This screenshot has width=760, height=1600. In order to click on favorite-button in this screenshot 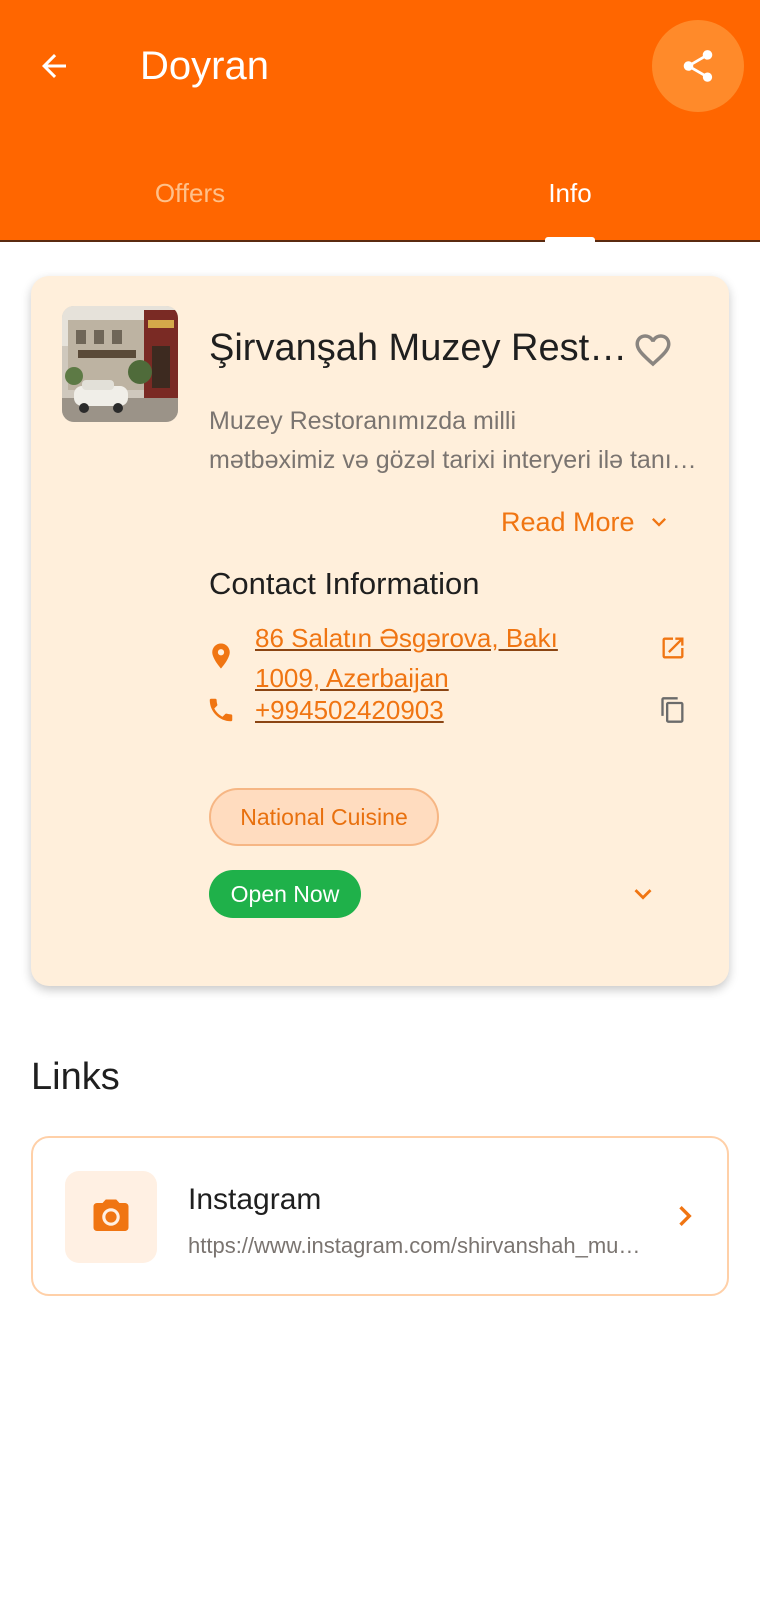, I will do `click(653, 350)`.